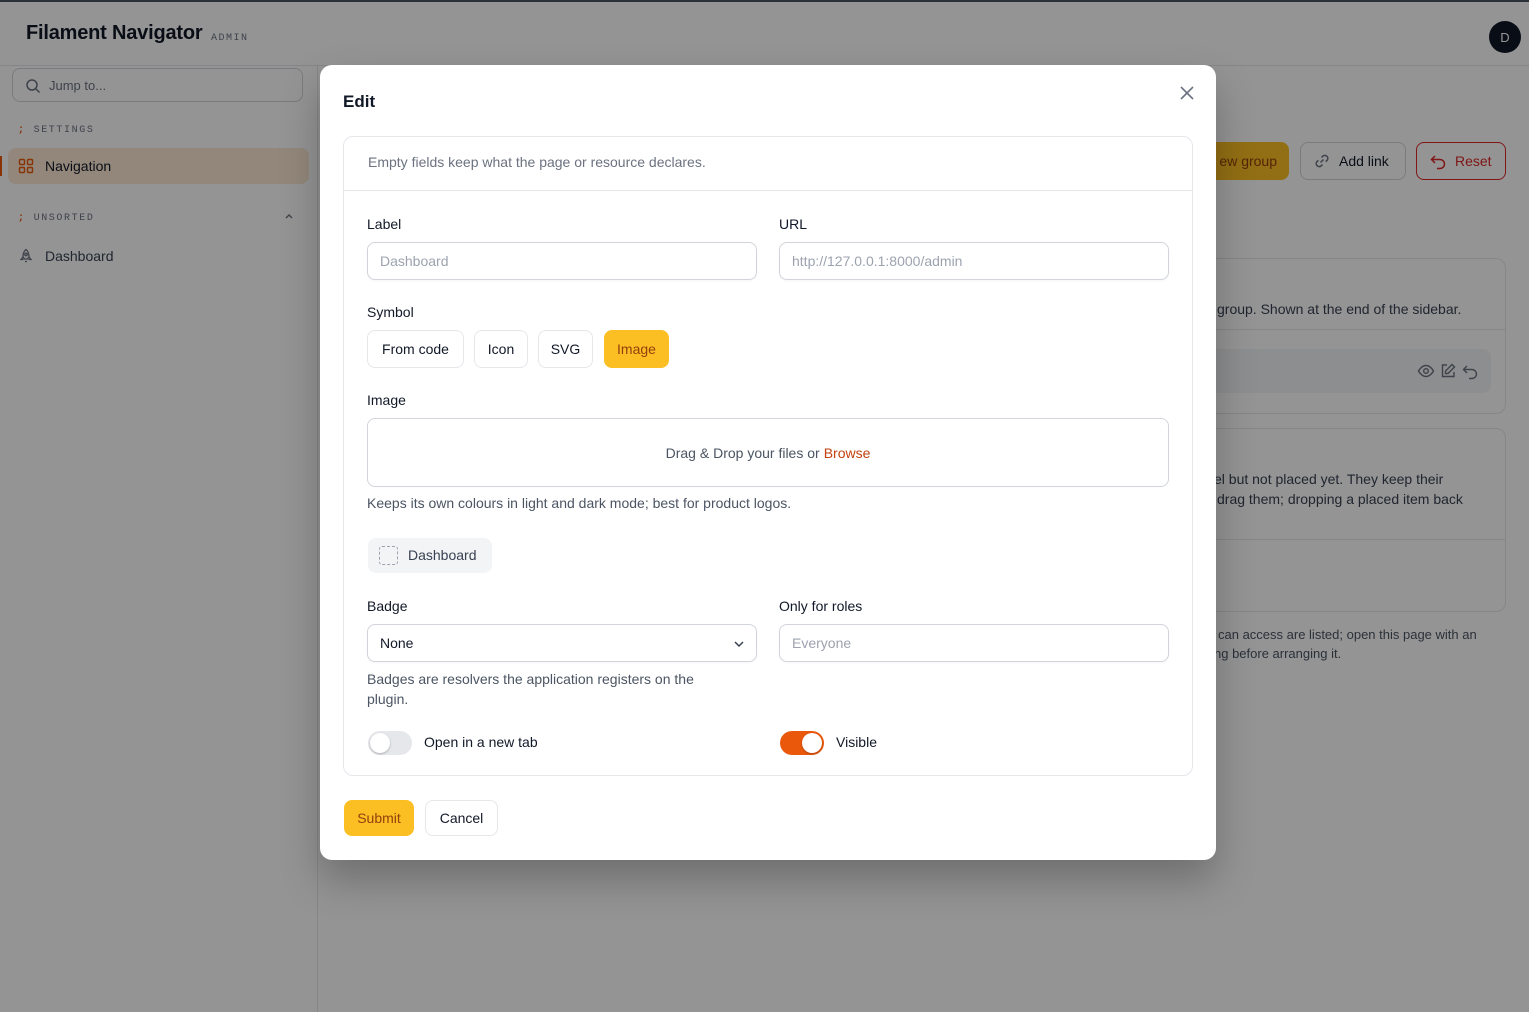 This screenshot has width=1529, height=1012. I want to click on roles-input: Everyone, so click(974, 643).